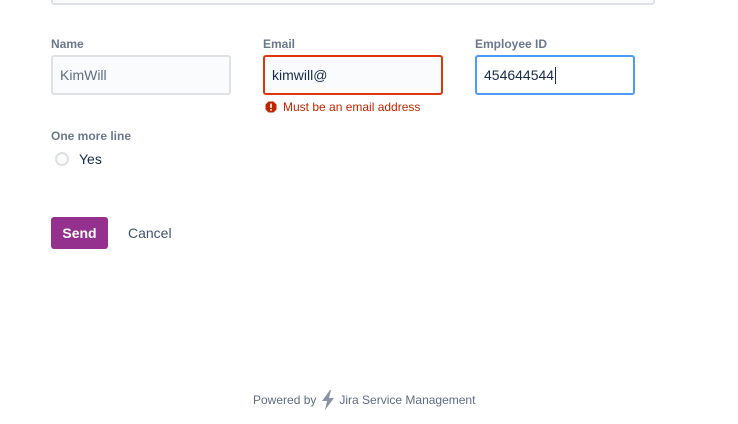  I want to click on email-label: Email, so click(279, 44).